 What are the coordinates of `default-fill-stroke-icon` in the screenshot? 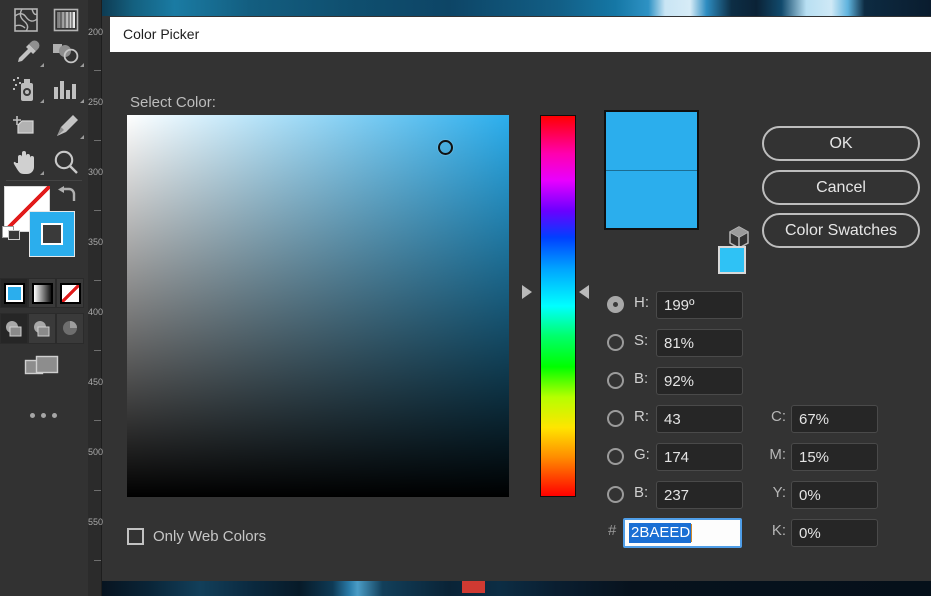 It's located at (12, 232).